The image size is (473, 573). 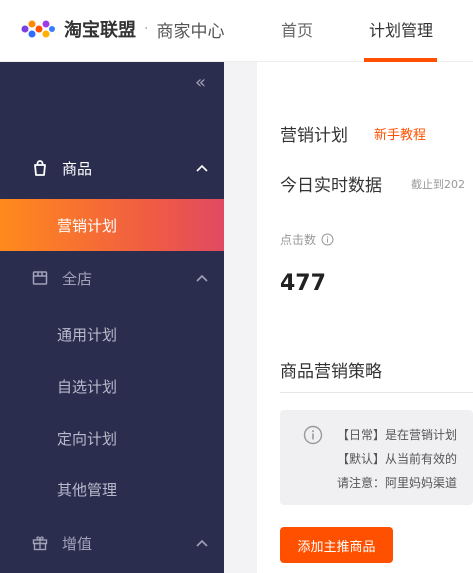 What do you see at coordinates (331, 372) in the screenshot?
I see `strategy-title: 商品营销策略` at bounding box center [331, 372].